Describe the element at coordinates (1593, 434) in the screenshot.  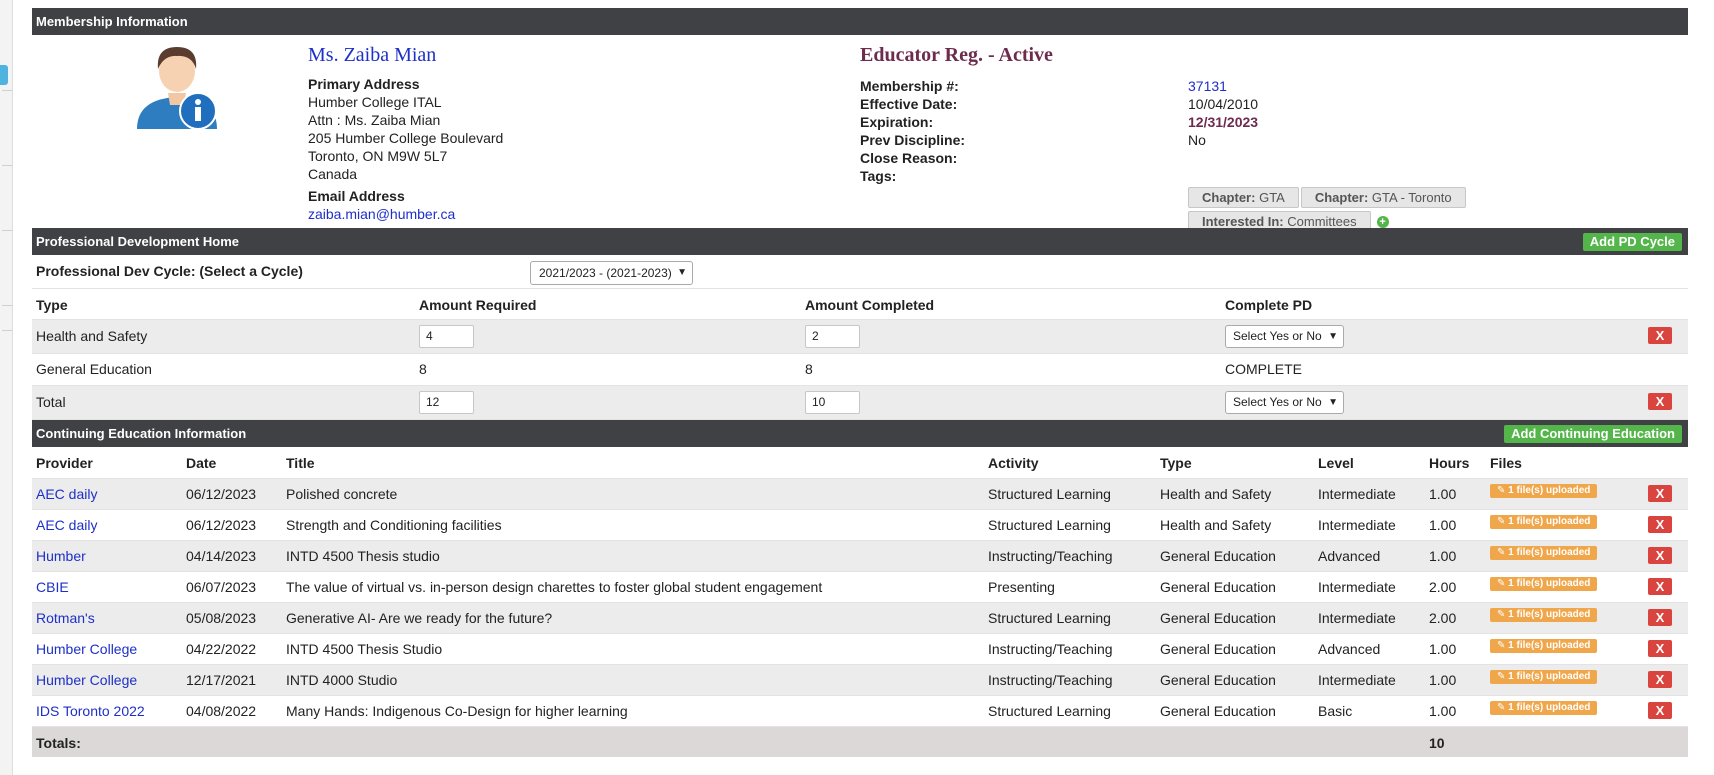
I see `add-continuing-education-button: Add Continuing Education` at that location.